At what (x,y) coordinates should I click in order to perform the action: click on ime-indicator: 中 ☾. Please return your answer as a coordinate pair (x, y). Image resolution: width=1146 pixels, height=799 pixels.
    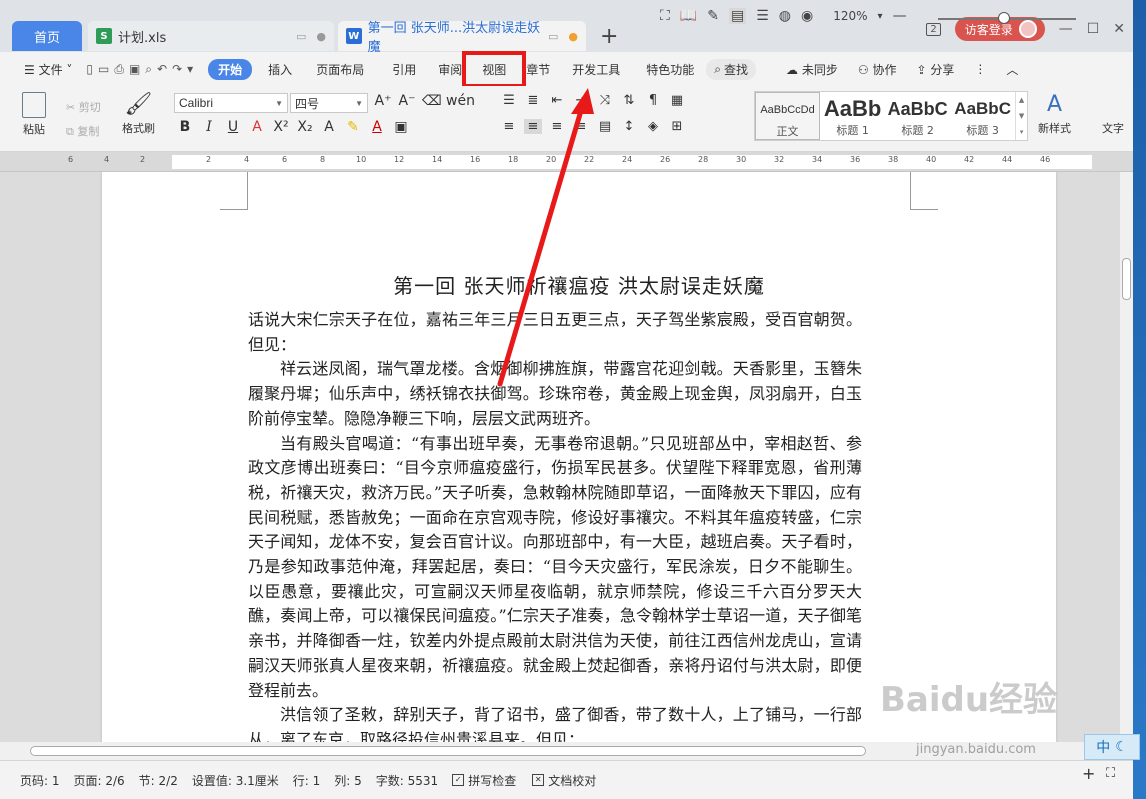
    Looking at the image, I should click on (1112, 747).